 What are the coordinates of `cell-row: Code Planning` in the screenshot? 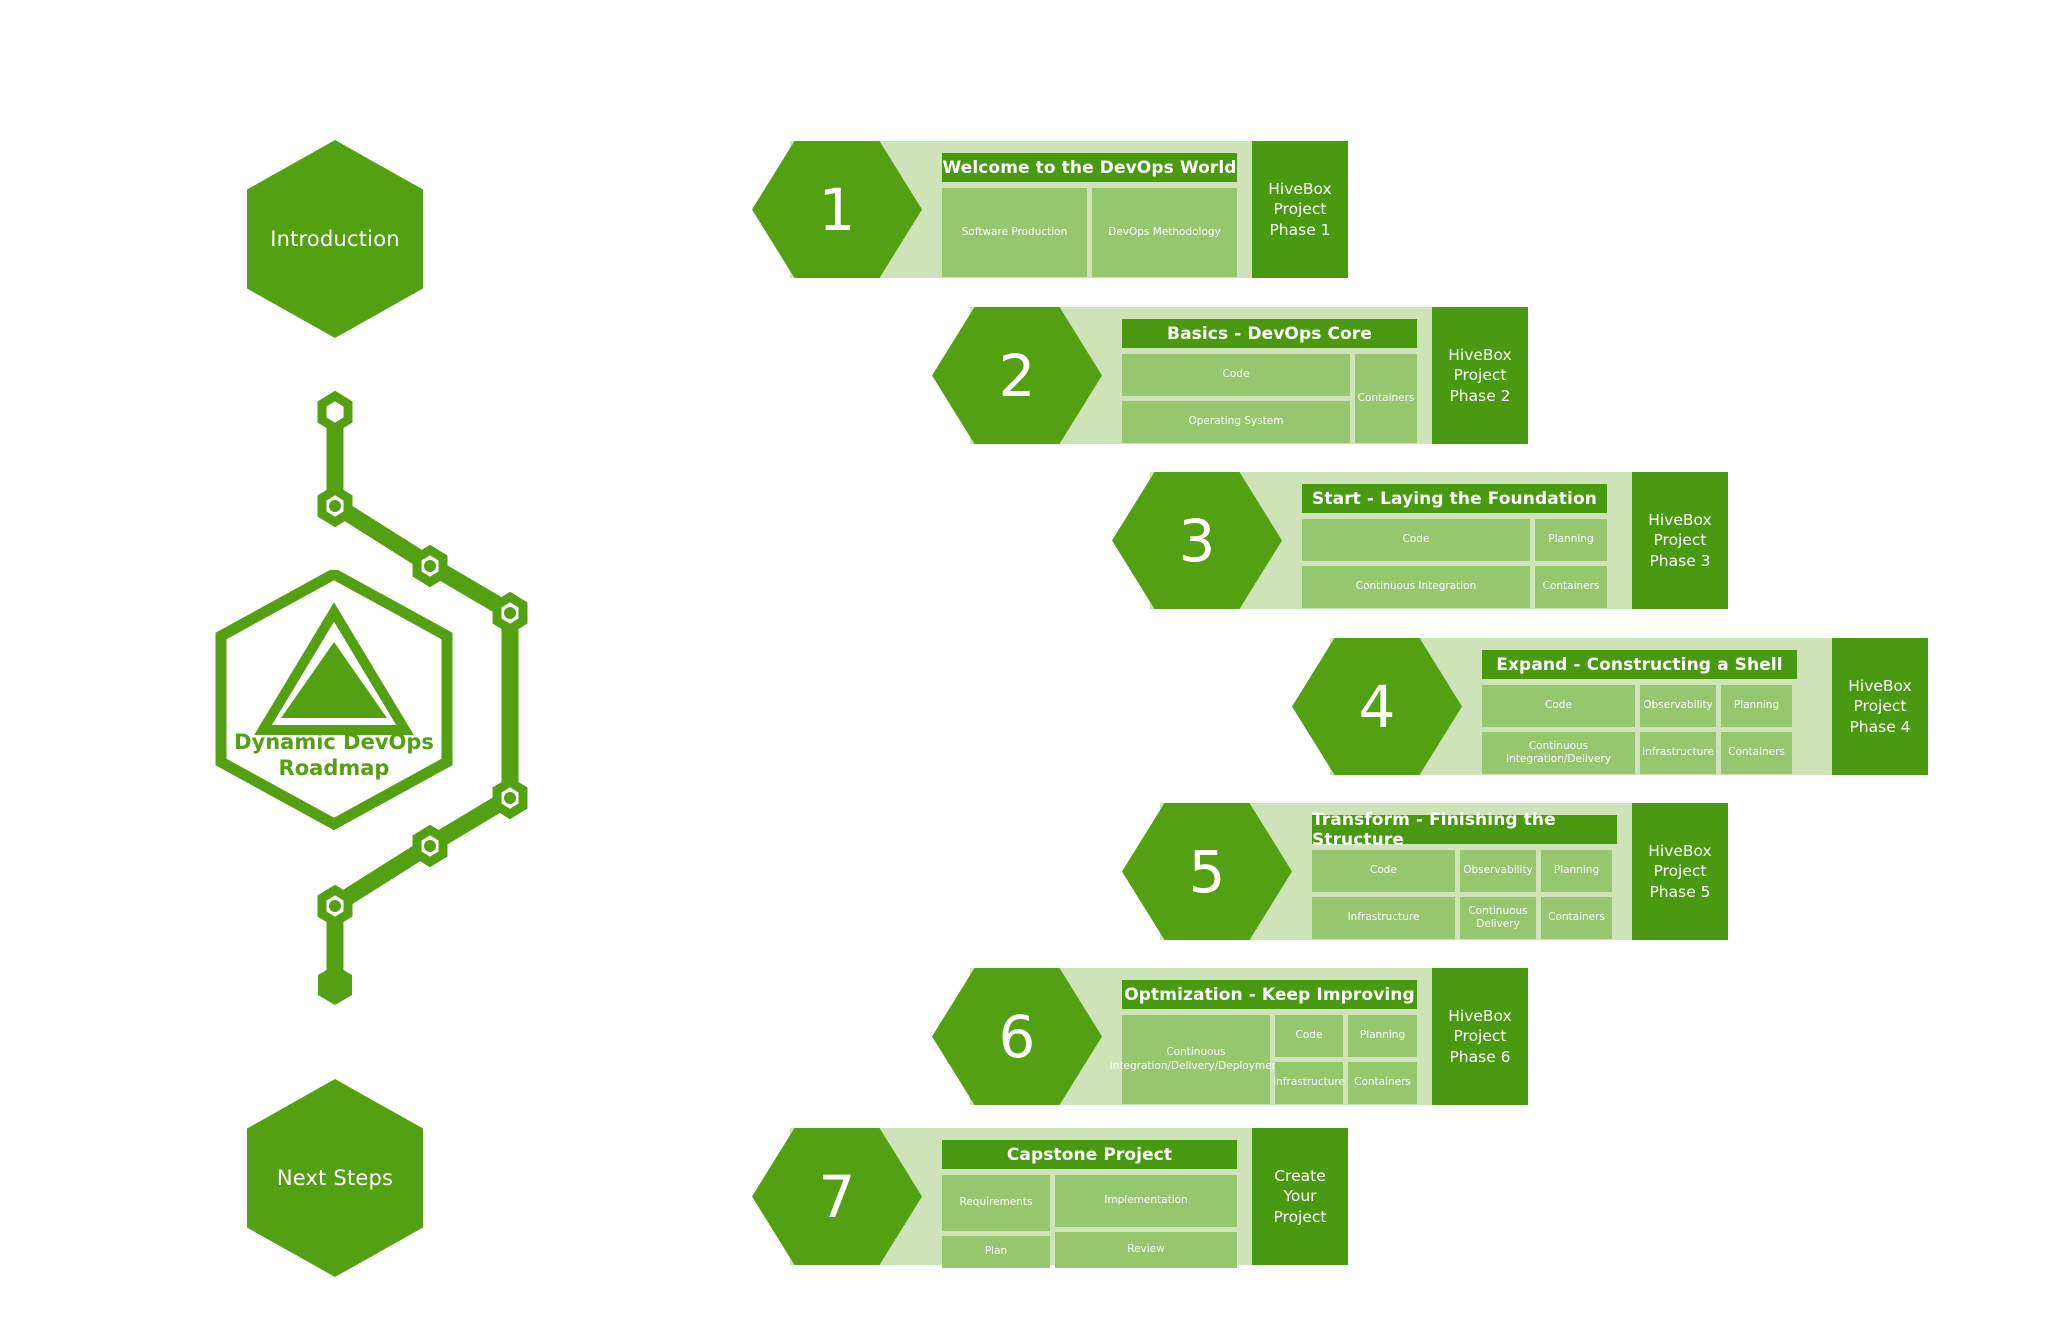 It's located at (1454, 540).